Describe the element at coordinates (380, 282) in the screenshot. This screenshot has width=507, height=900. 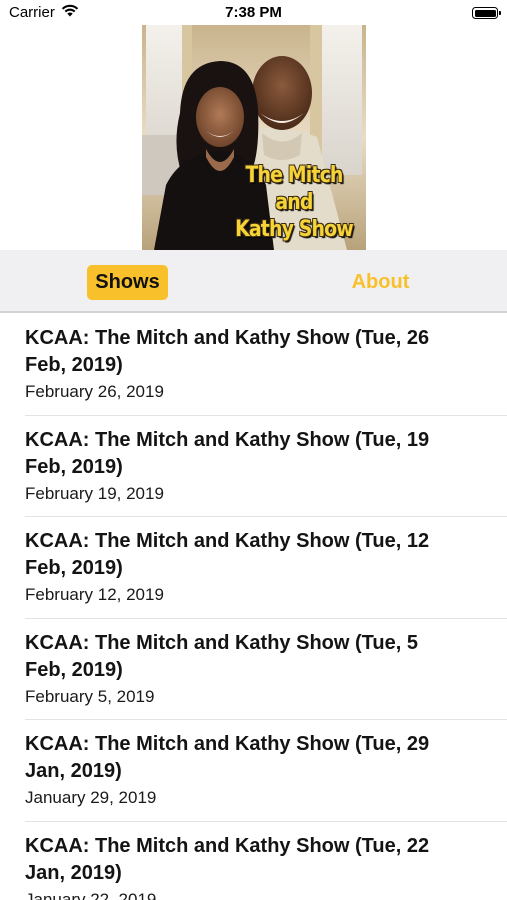
I see `tab-about: About` at that location.